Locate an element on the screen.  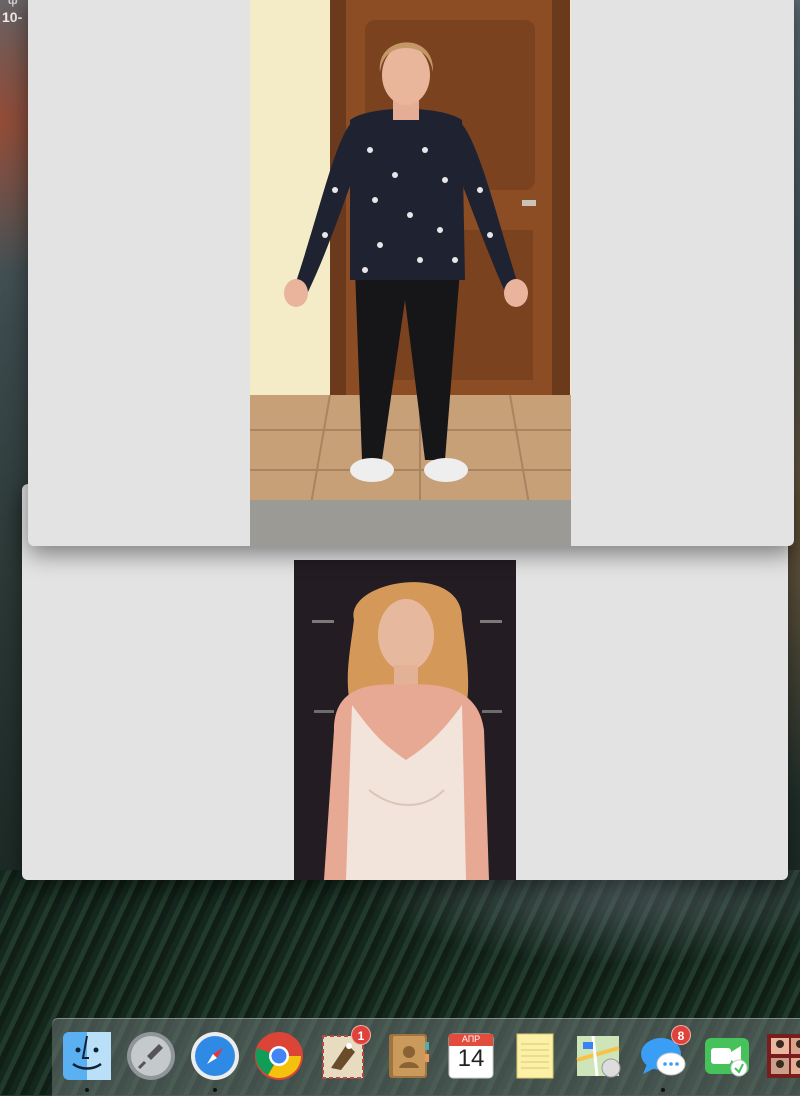
calendar-day: 14 is located at coordinates (471, 1058).